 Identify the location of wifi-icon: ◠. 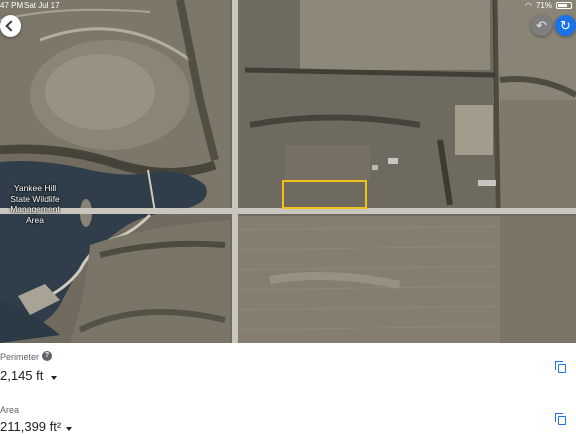
(528, 5).